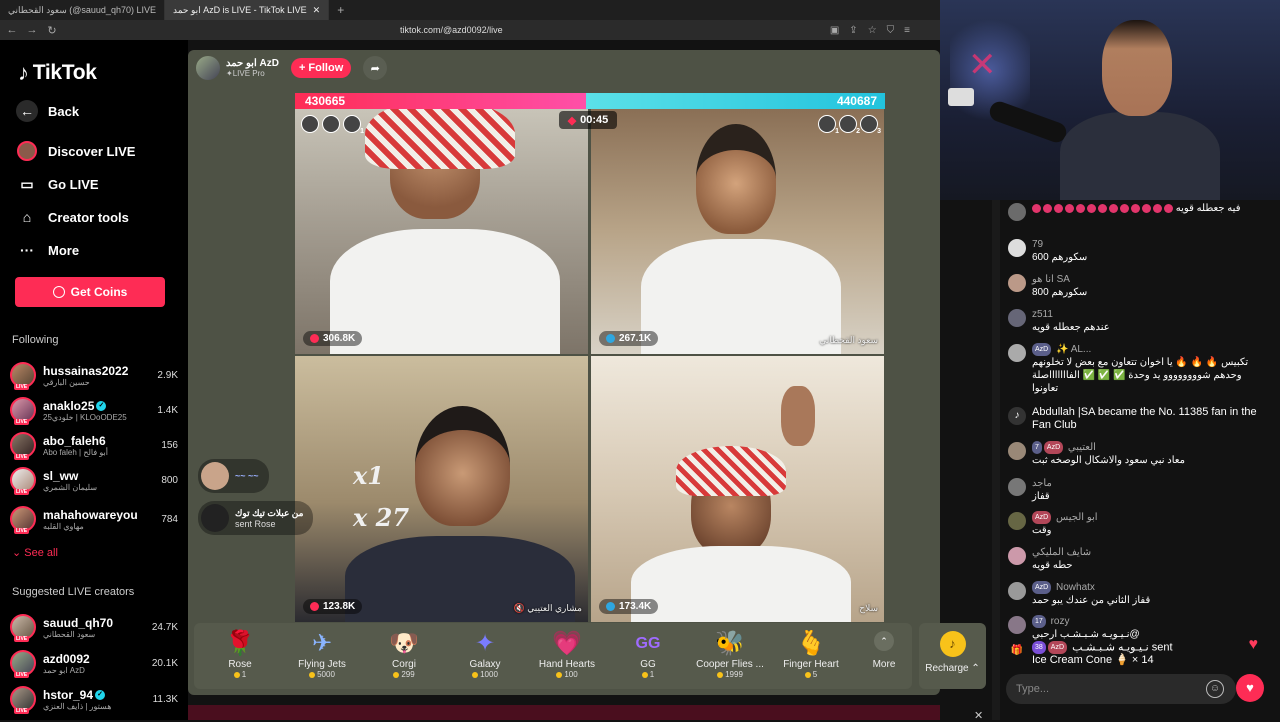 This screenshot has height=722, width=1280. I want to click on nav-discover-live: Discover LIVE, so click(75, 151).